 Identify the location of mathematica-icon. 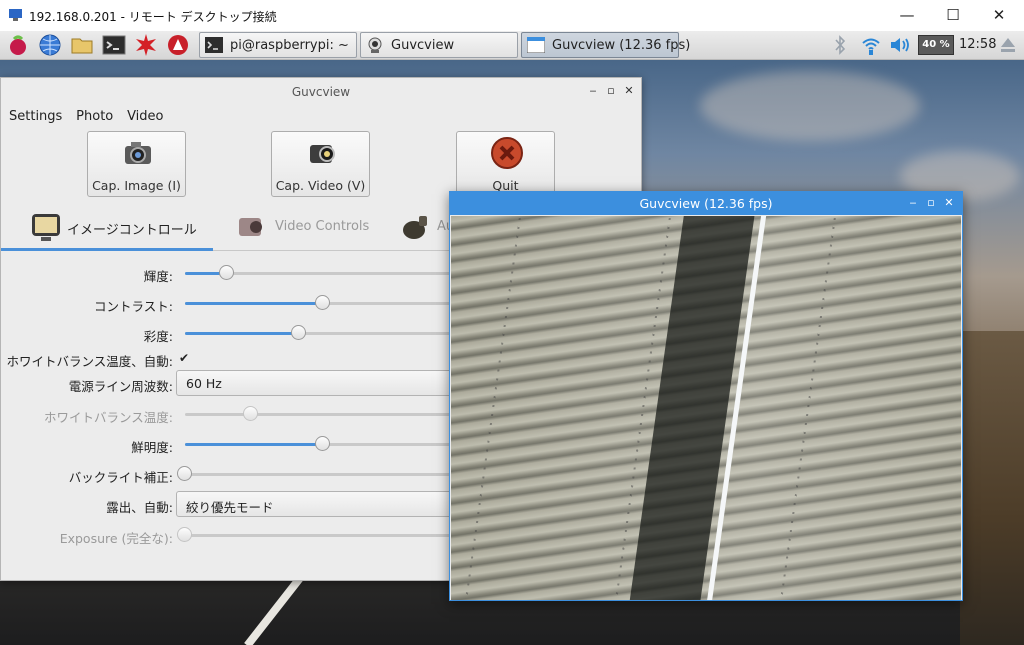
(146, 45).